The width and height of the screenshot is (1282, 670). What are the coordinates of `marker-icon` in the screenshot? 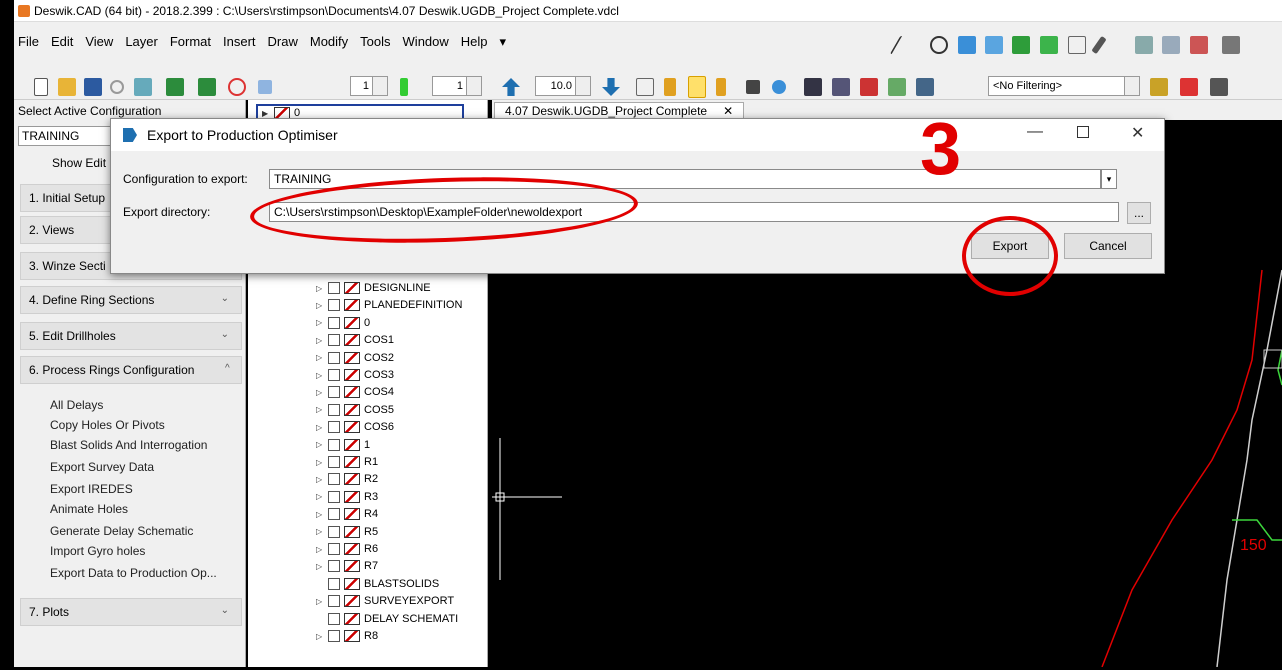 It's located at (721, 87).